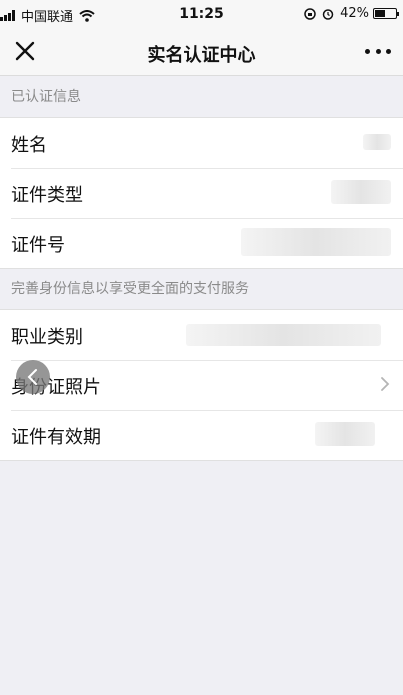 The width and height of the screenshot is (403, 695). Describe the element at coordinates (201, 435) in the screenshot. I see `row-id-validity: 证件有效期` at that location.